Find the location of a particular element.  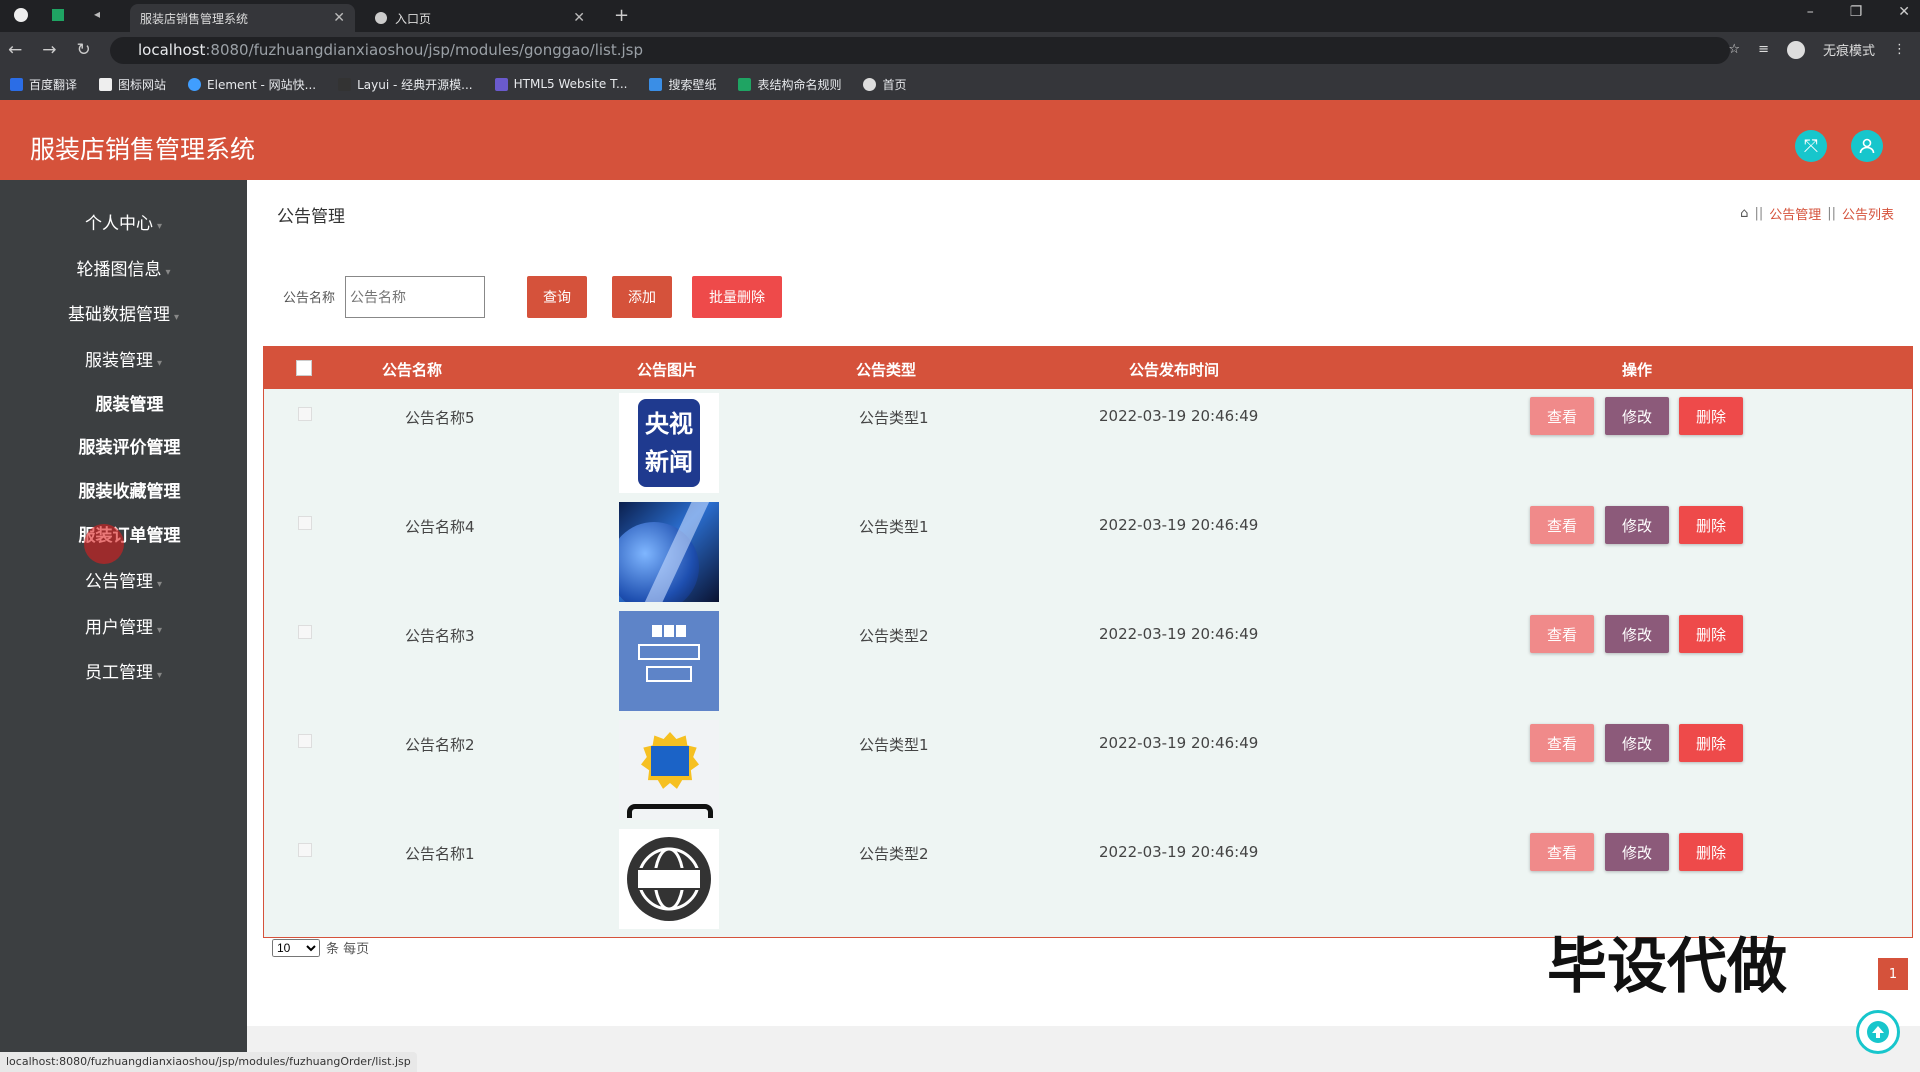

new-tab-icon: + is located at coordinates (621, 15).